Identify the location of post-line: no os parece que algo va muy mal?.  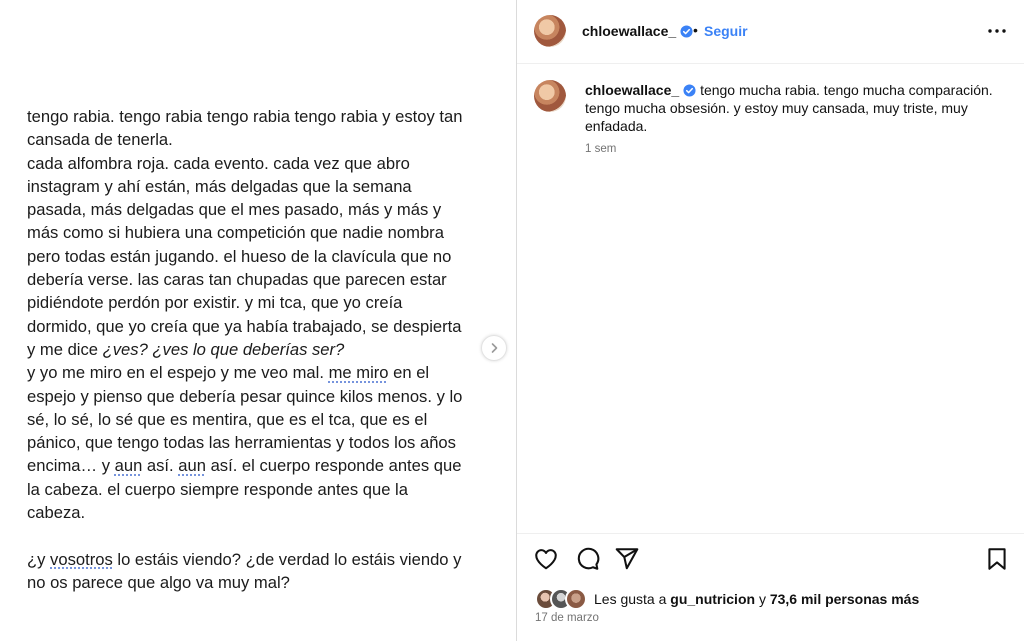
(158, 582).